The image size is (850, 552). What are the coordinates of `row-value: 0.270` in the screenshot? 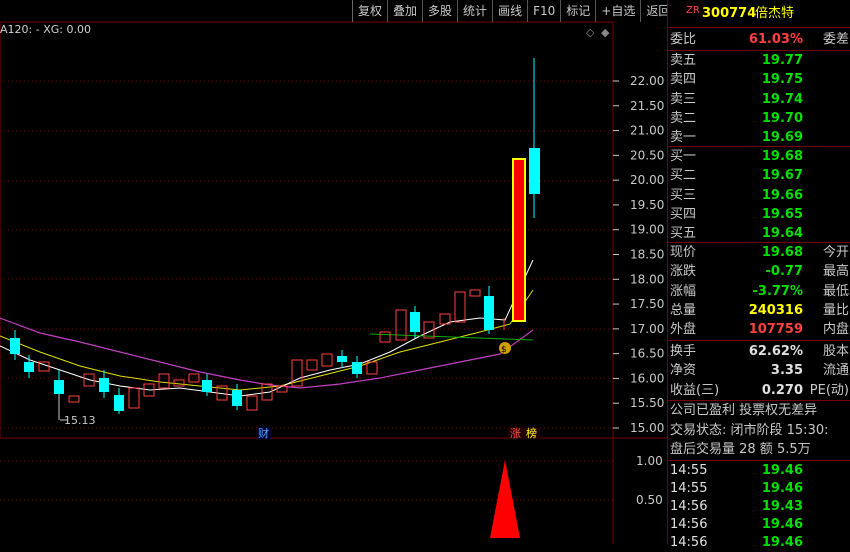 It's located at (782, 390).